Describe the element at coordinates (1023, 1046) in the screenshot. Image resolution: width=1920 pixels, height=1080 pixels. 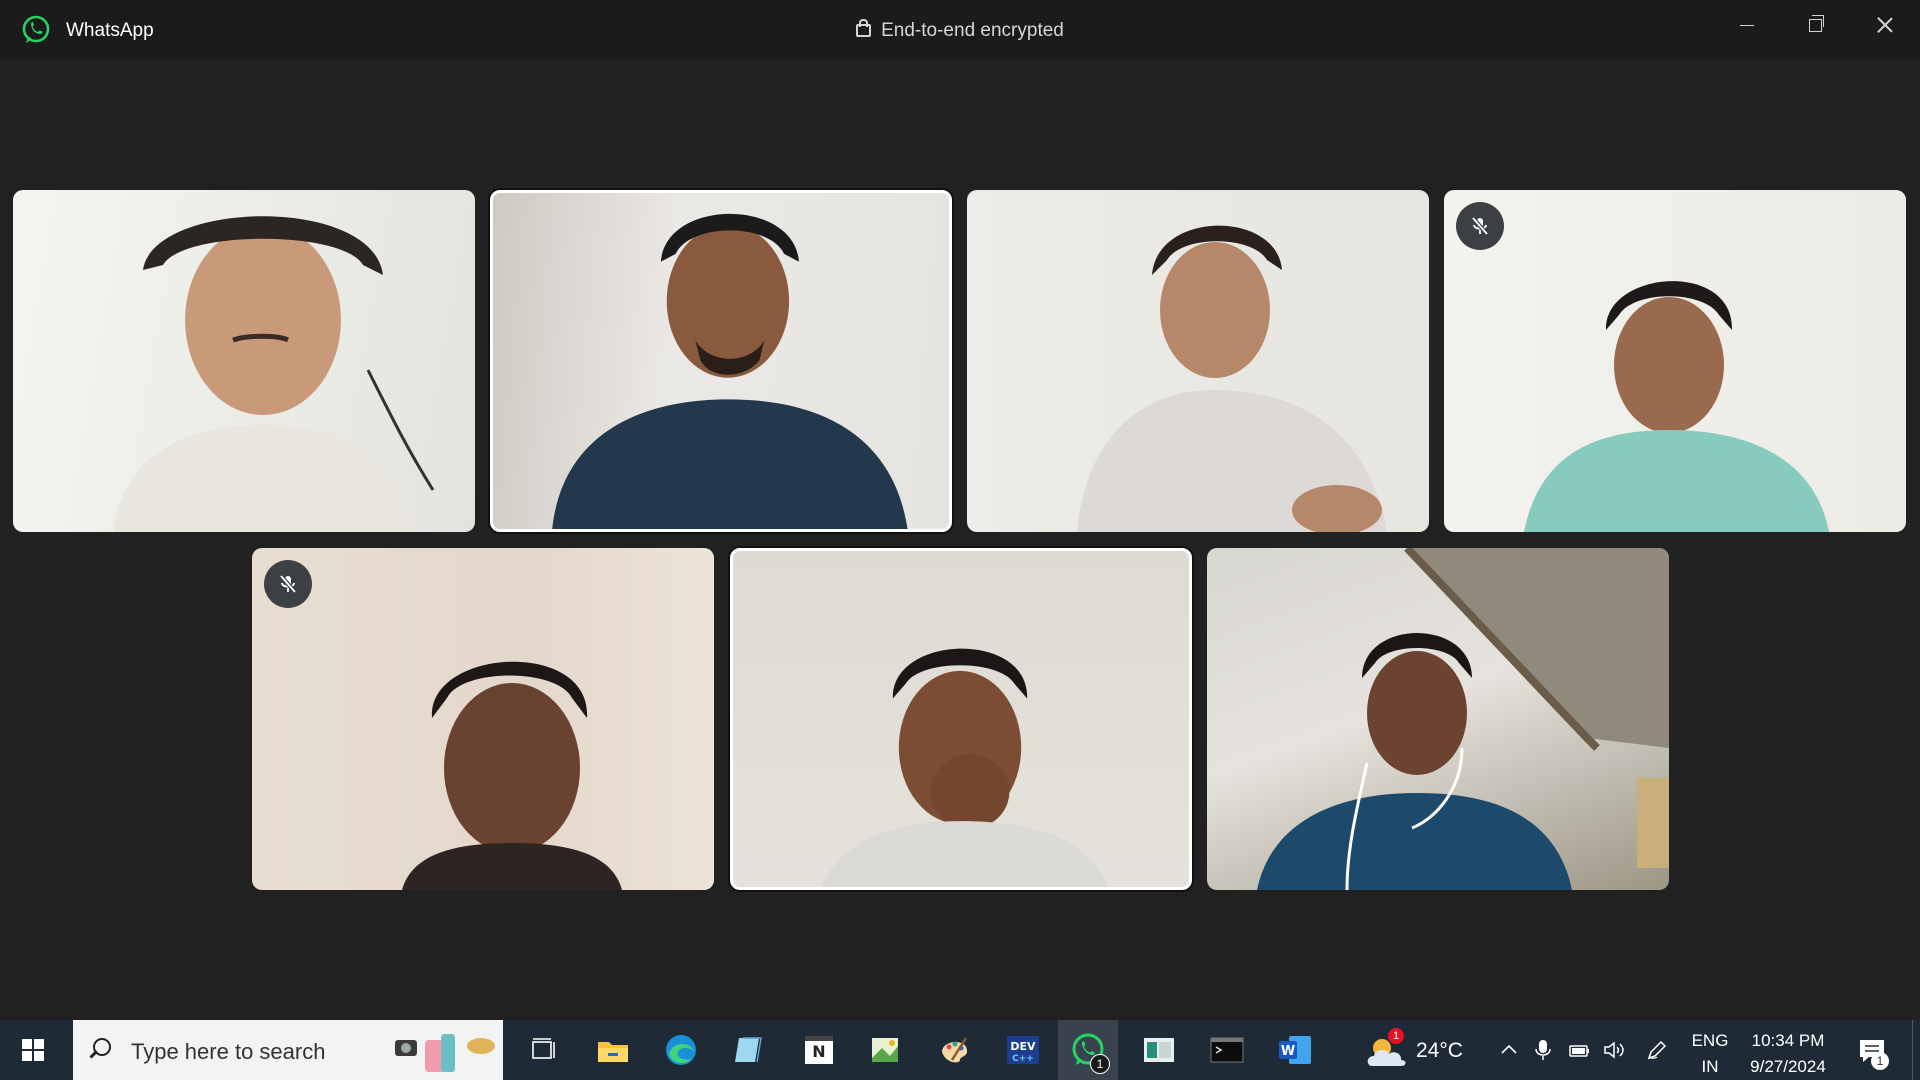
I see `svg-text: DEV` at that location.